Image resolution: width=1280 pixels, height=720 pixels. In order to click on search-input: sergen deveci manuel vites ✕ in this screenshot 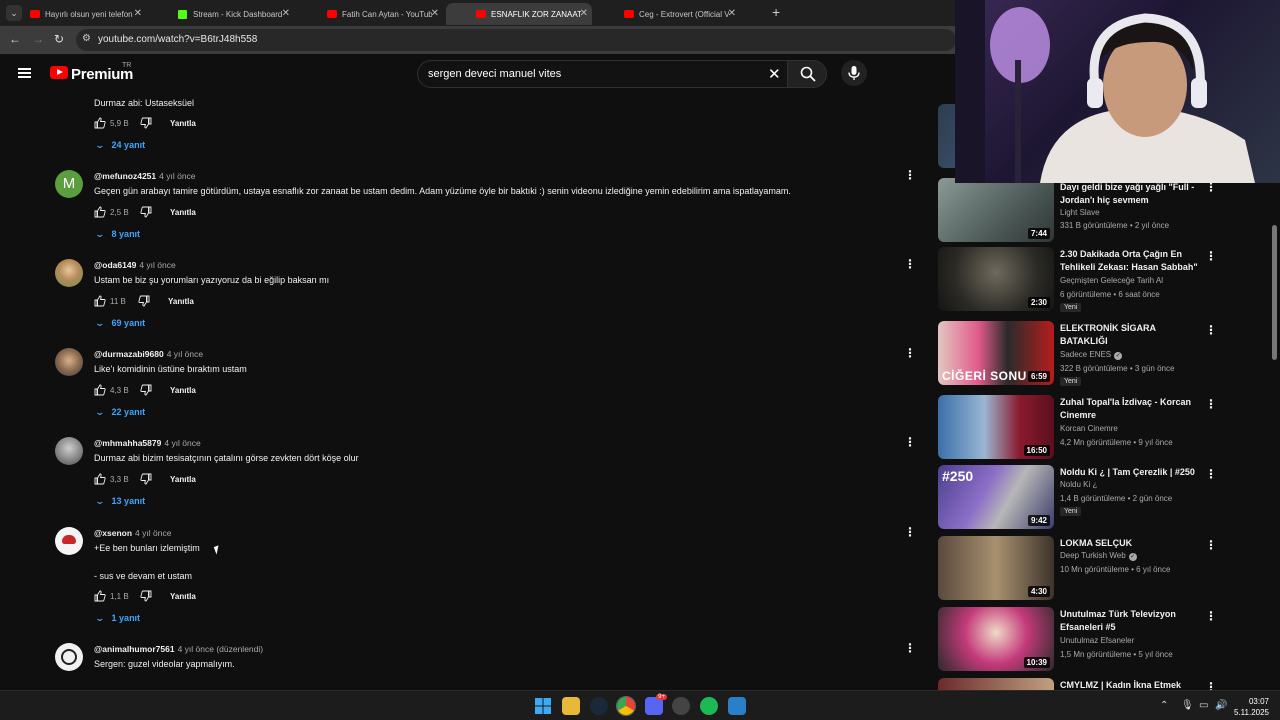, I will do `click(602, 74)`.